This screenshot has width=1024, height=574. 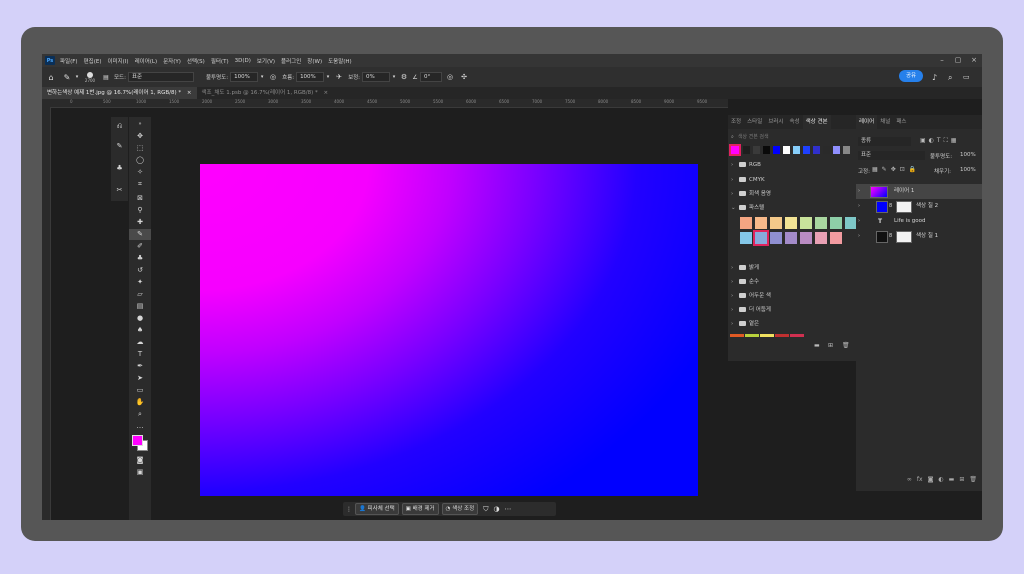 I want to click on menu-help: 도움말(H), so click(x=340, y=61).